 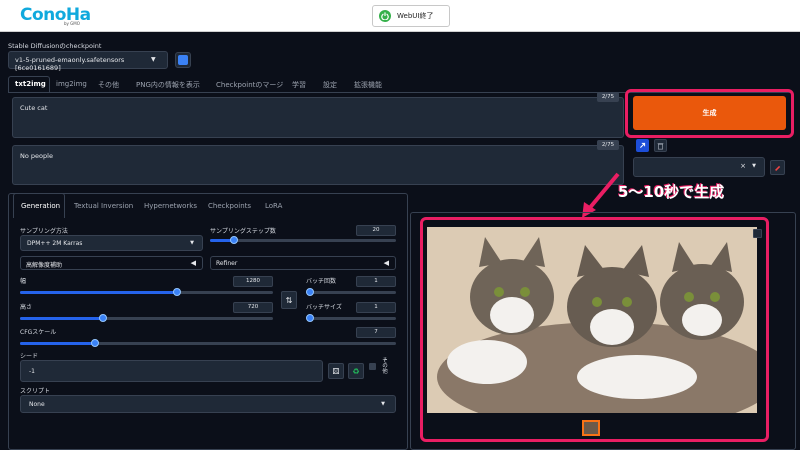 I want to click on recycle-icon: ♻, so click(x=356, y=371).